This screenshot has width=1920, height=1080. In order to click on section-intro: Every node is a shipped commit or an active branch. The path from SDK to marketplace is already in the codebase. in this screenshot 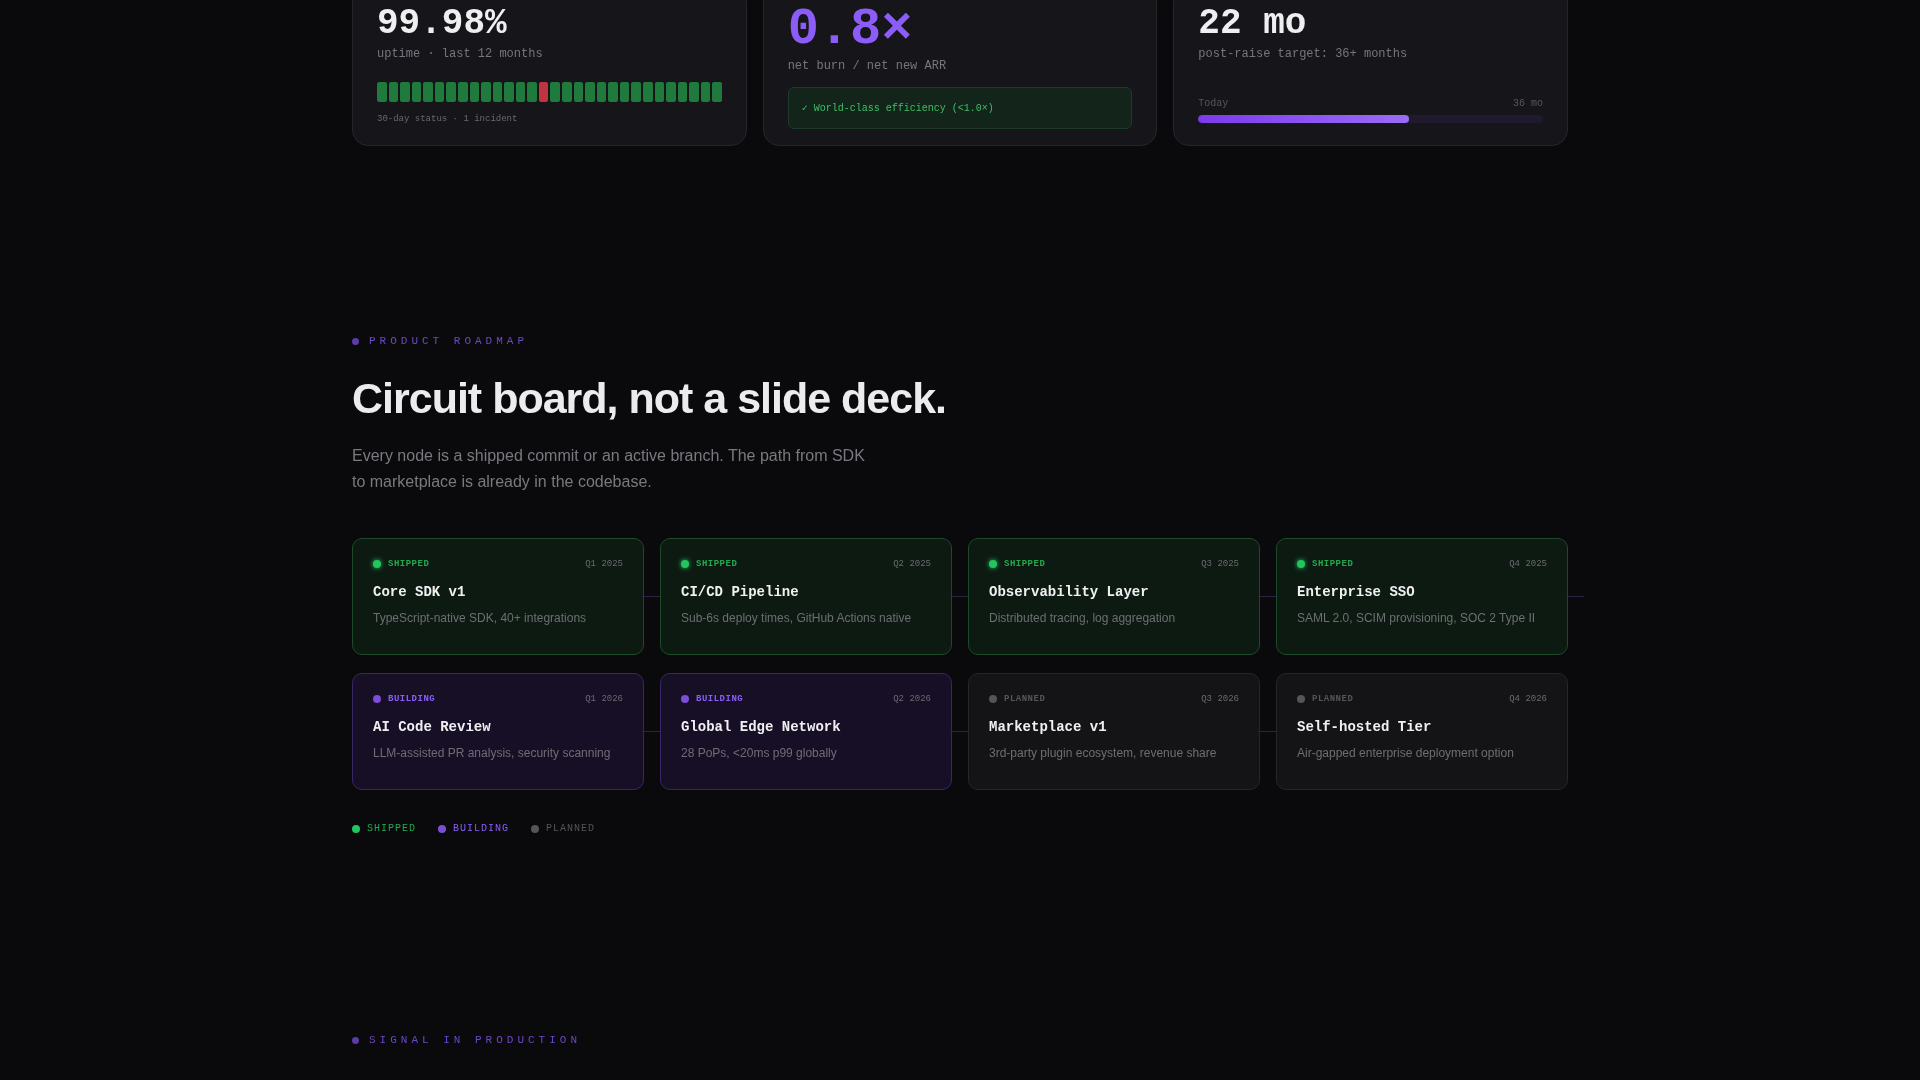, I will do `click(609, 469)`.